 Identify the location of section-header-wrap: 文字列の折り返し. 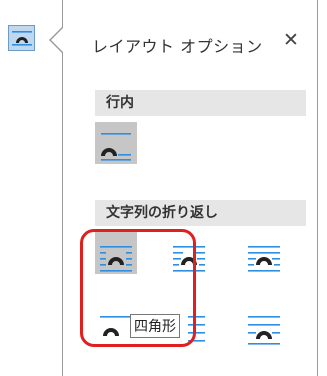
(200, 213).